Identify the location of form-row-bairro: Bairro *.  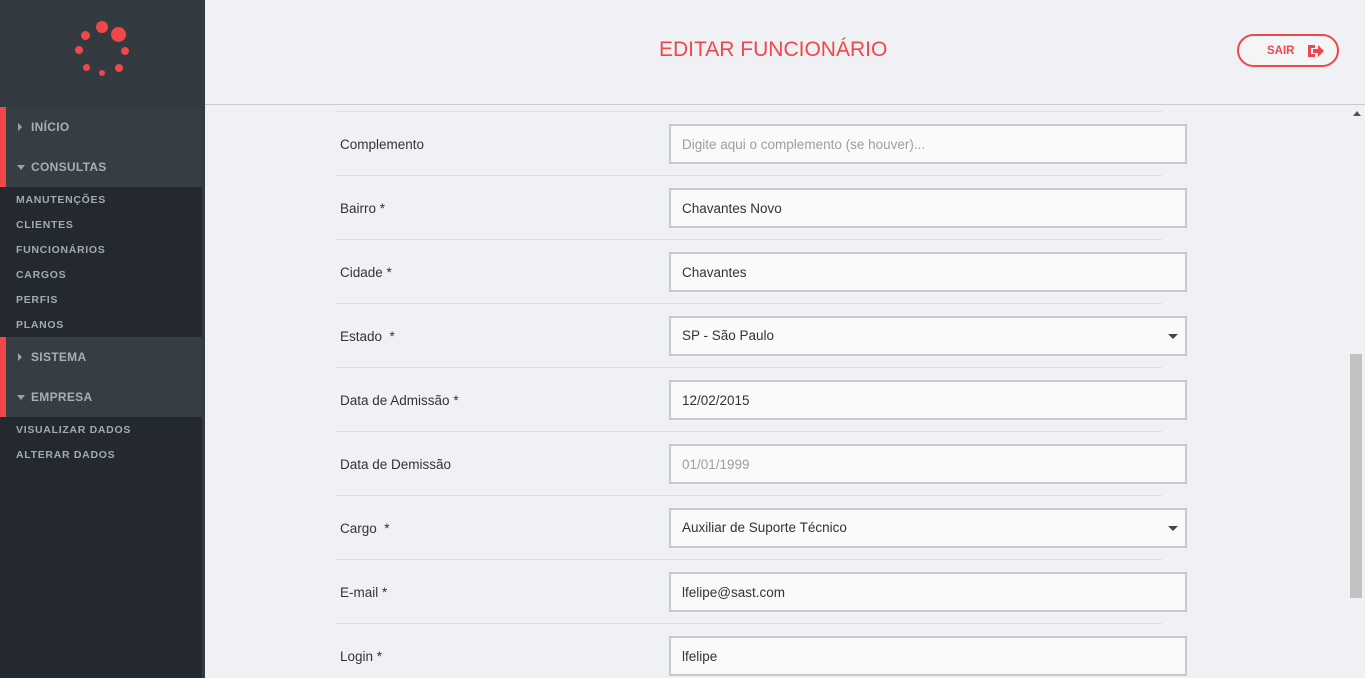
(761, 208).